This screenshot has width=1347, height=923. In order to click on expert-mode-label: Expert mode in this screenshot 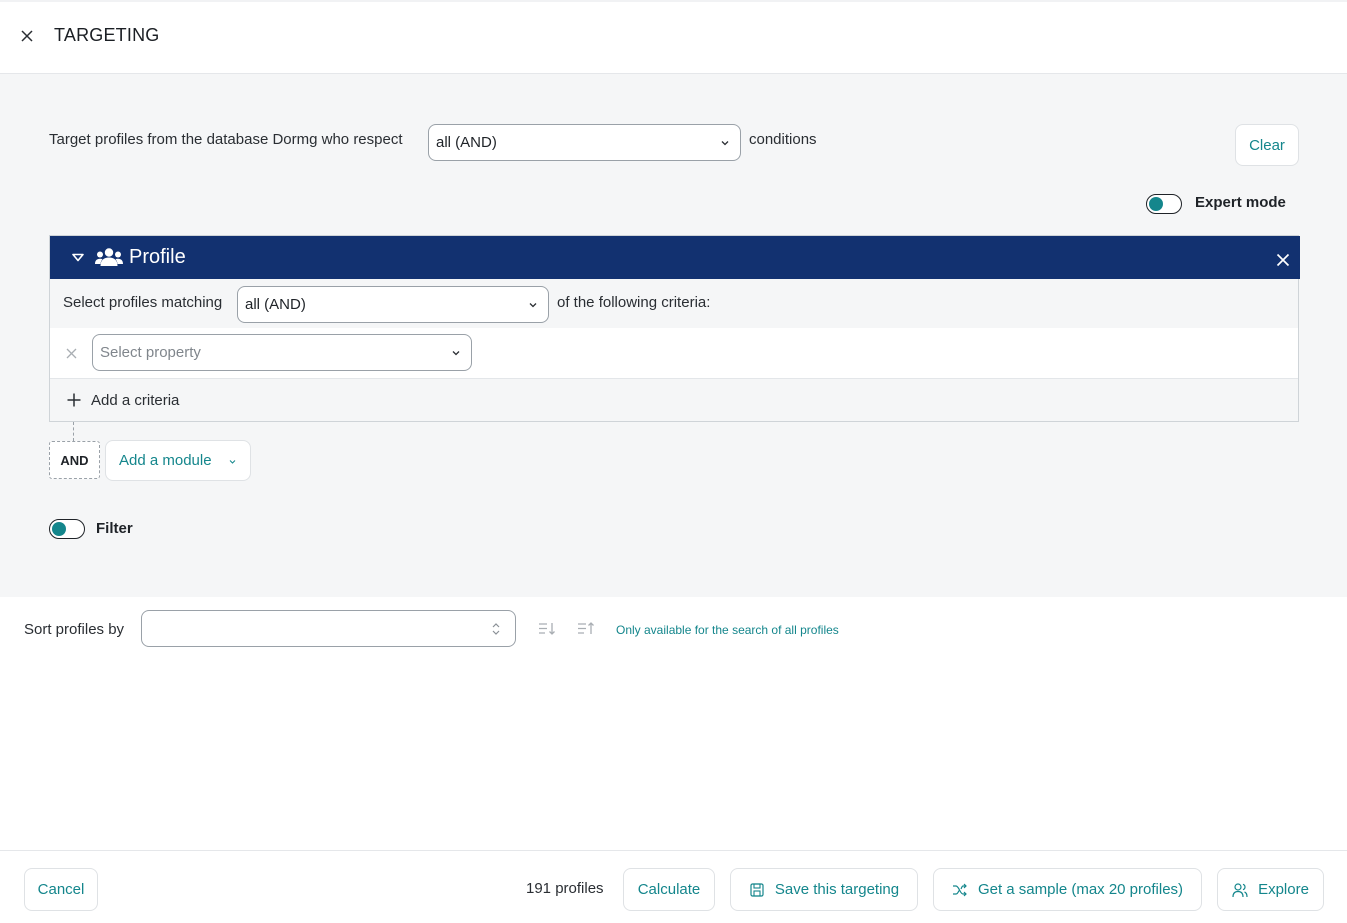, I will do `click(1240, 202)`.